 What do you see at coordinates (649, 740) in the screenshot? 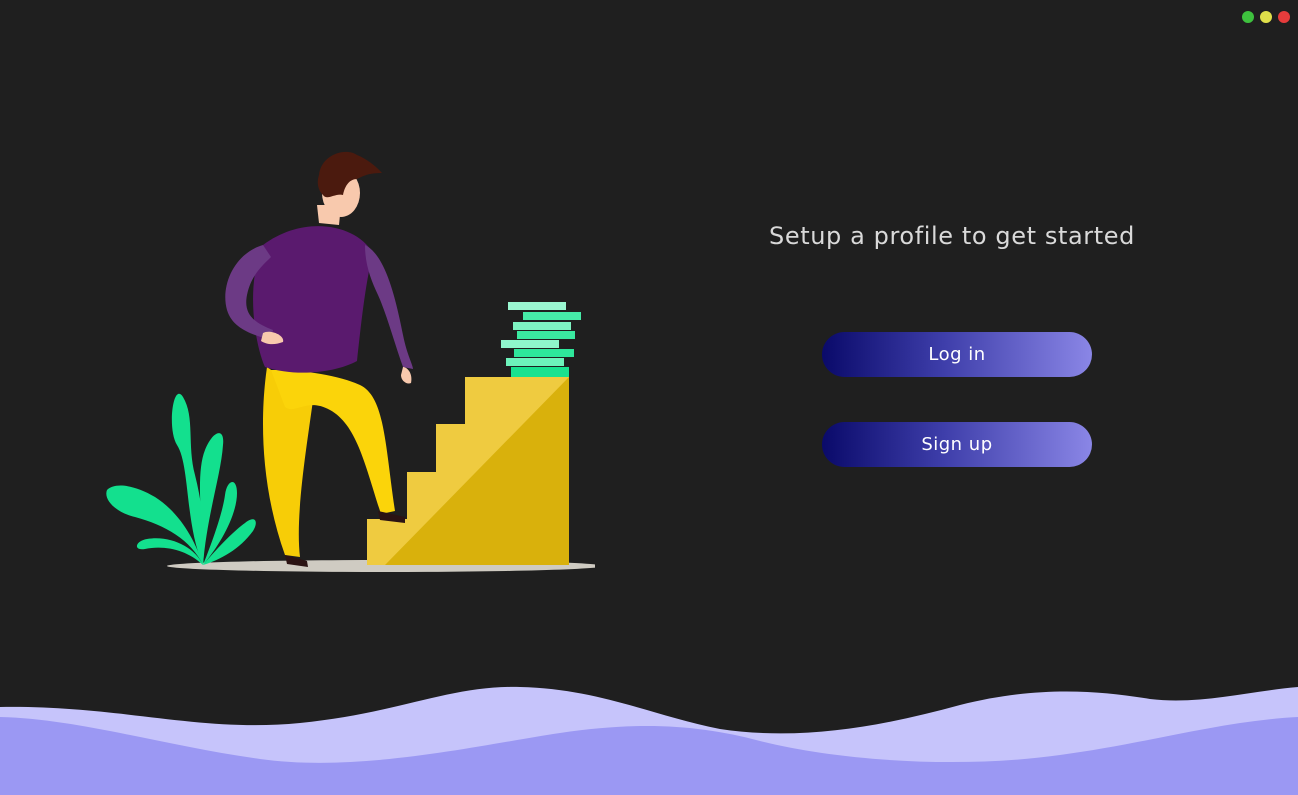
I see `wave-decoration` at bounding box center [649, 740].